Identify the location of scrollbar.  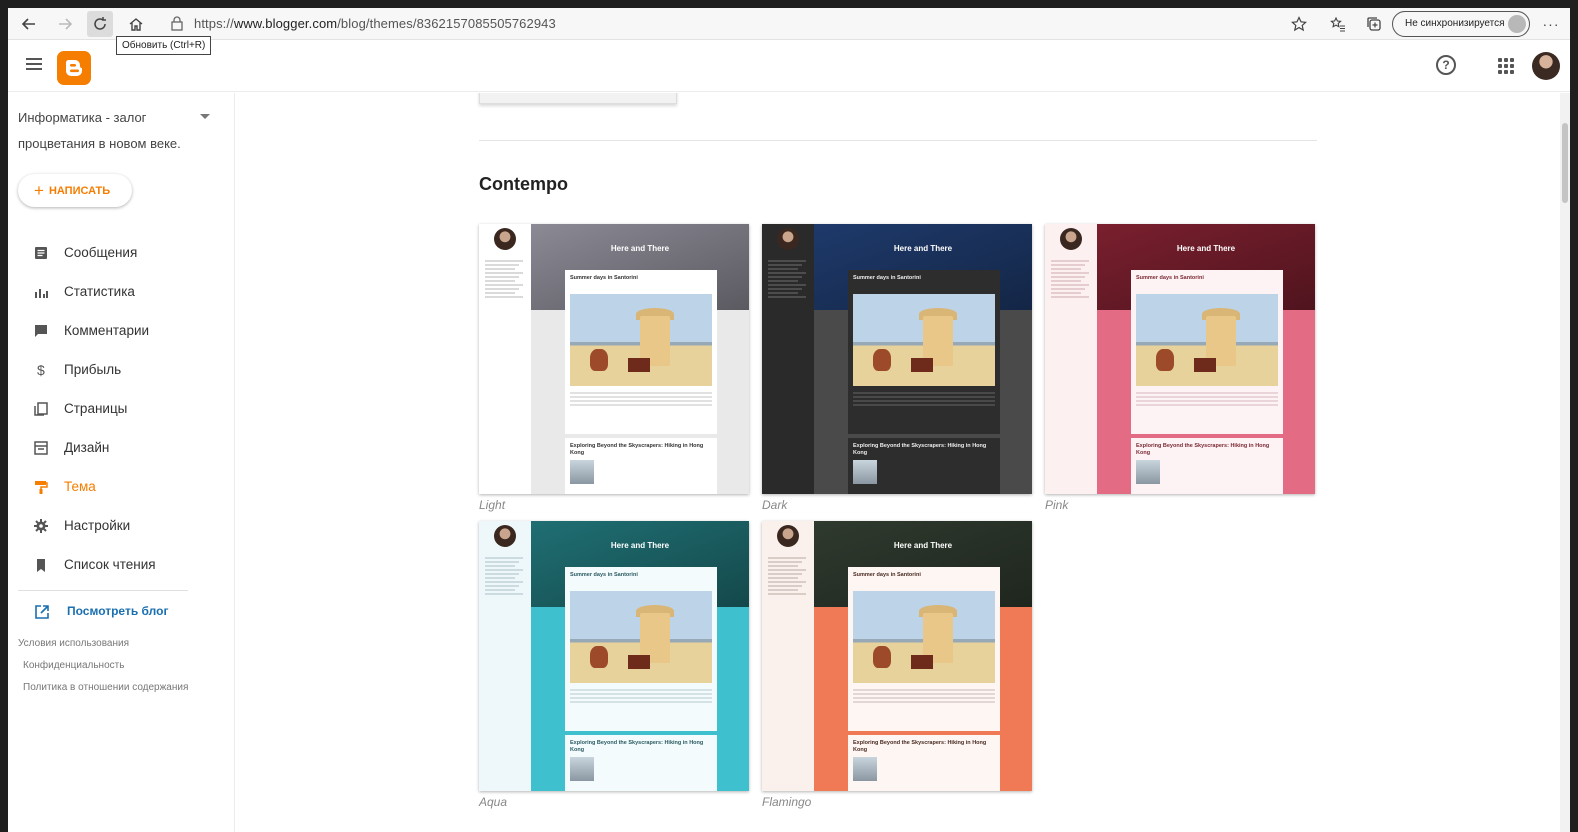
(1565, 462).